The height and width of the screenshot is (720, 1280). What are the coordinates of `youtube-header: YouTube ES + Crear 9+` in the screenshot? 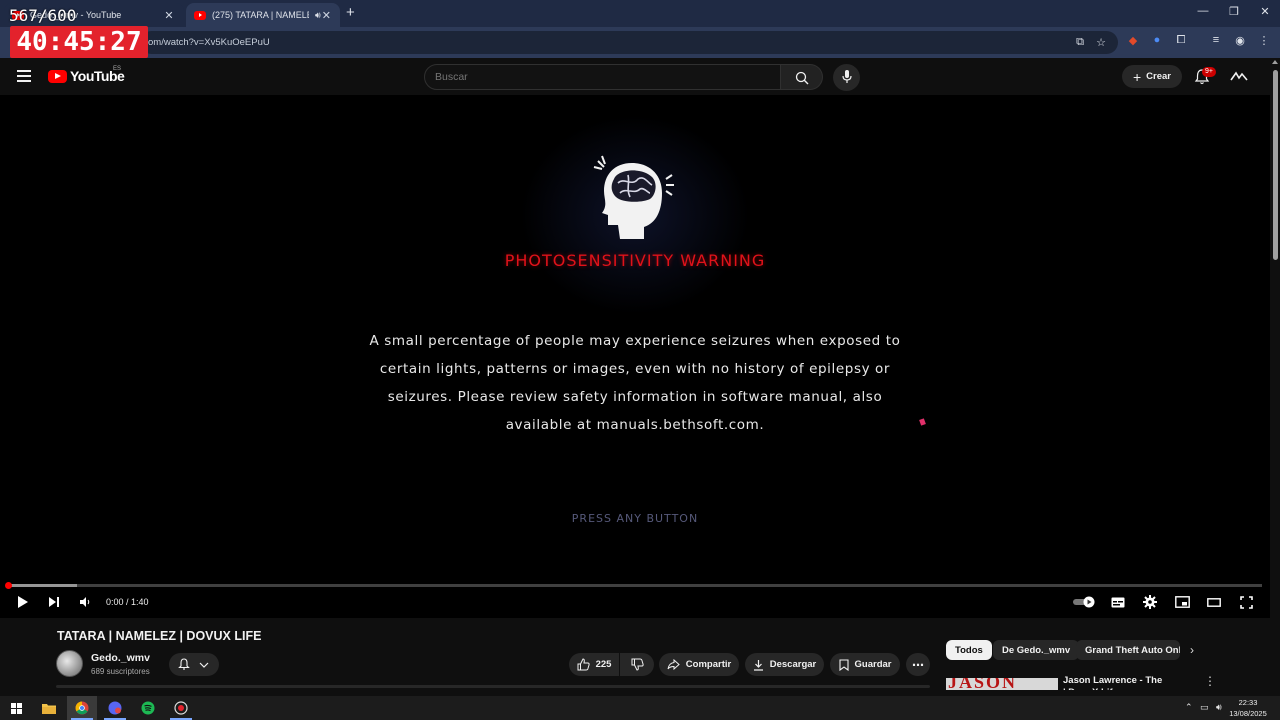 It's located at (635, 76).